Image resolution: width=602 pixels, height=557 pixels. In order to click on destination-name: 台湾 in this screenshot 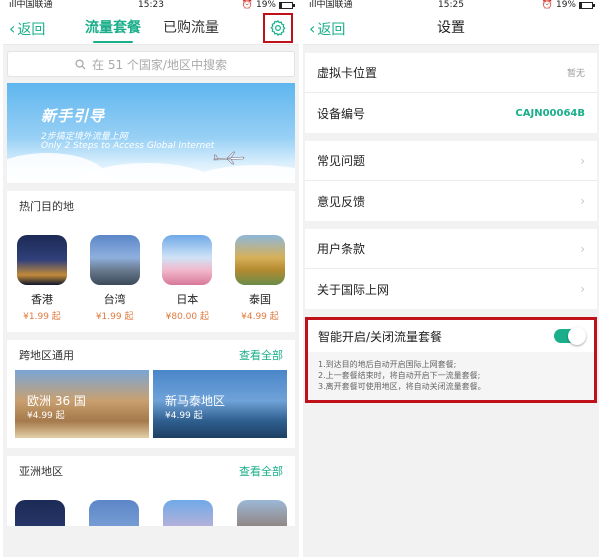, I will do `click(114, 299)`.